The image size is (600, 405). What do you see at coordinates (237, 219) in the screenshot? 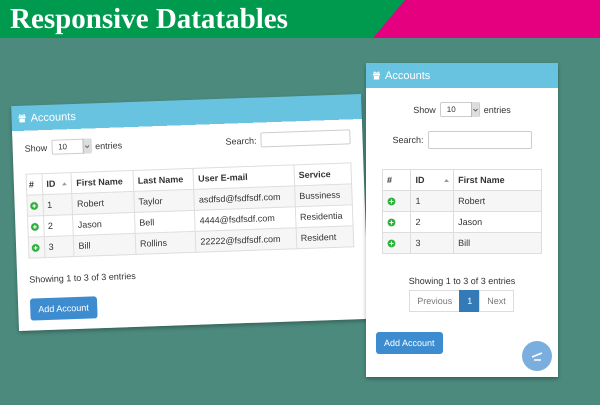
I see `table-cell: 4444@fsdfsdf.com` at bounding box center [237, 219].